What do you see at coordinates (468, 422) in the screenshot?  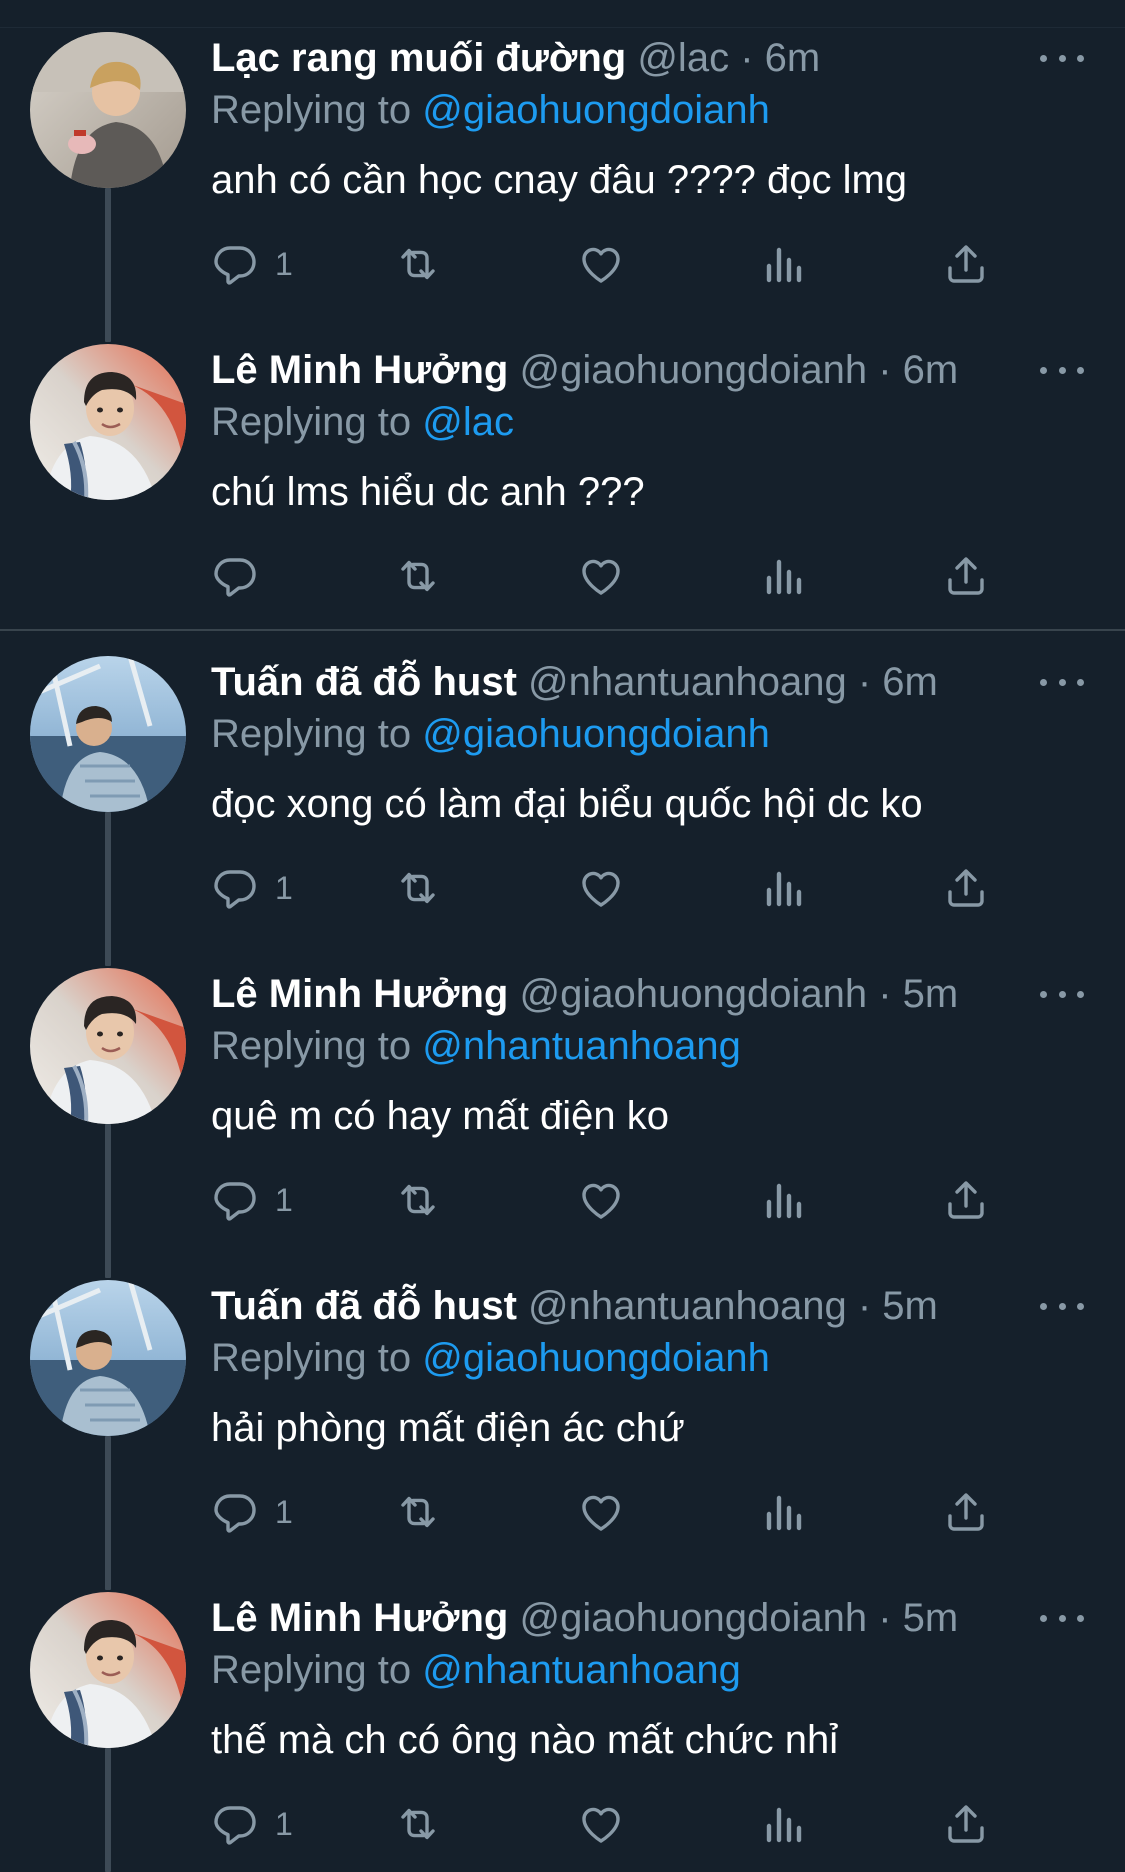 I see `replying-to-mention: @lac` at bounding box center [468, 422].